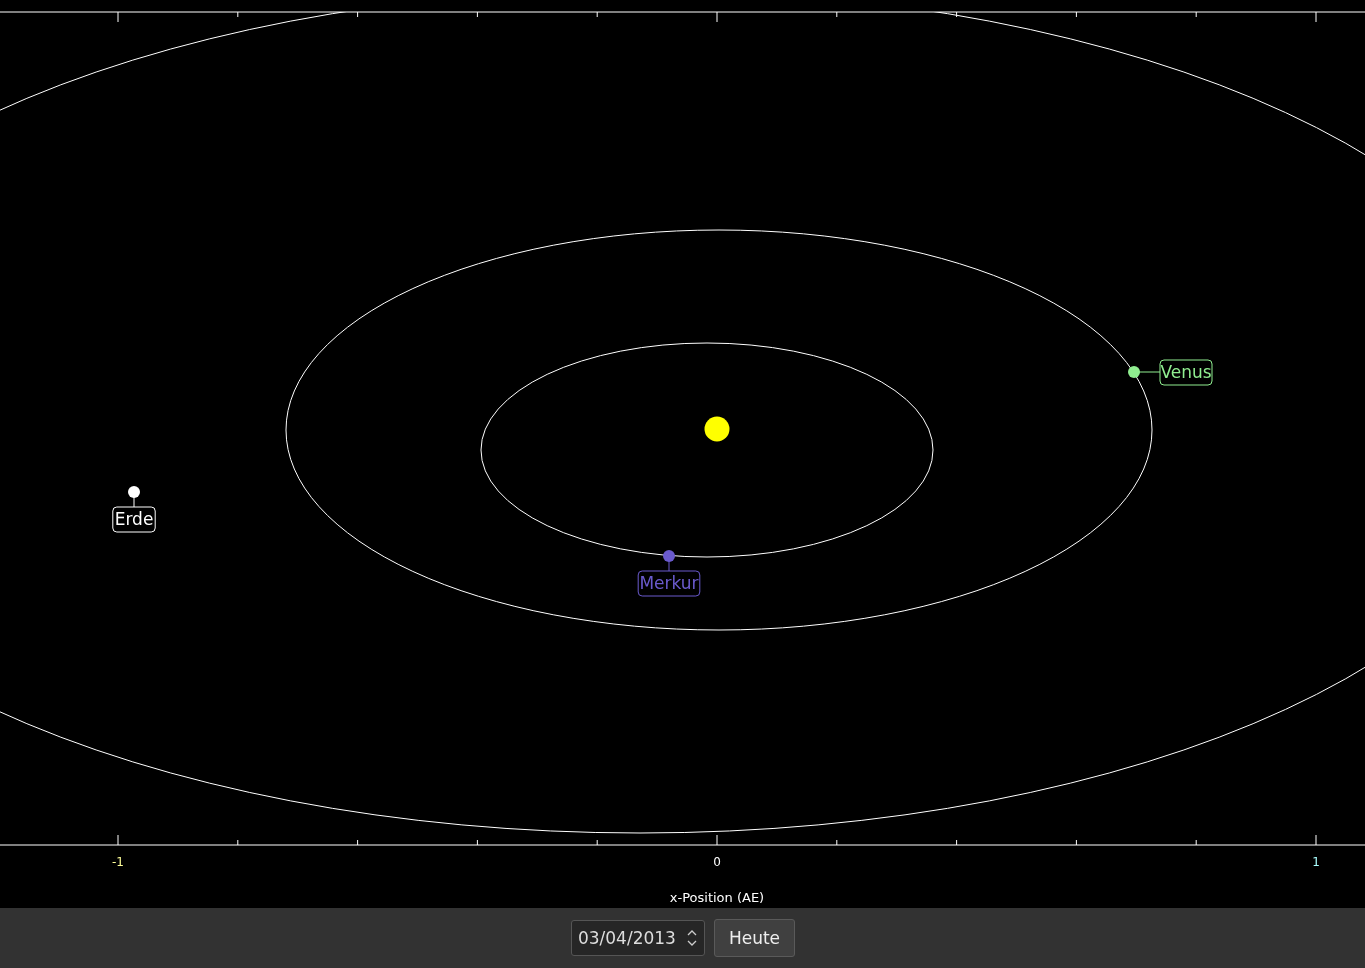 Image resolution: width=1365 pixels, height=968 pixels. I want to click on spinner-icon, so click(691, 938).